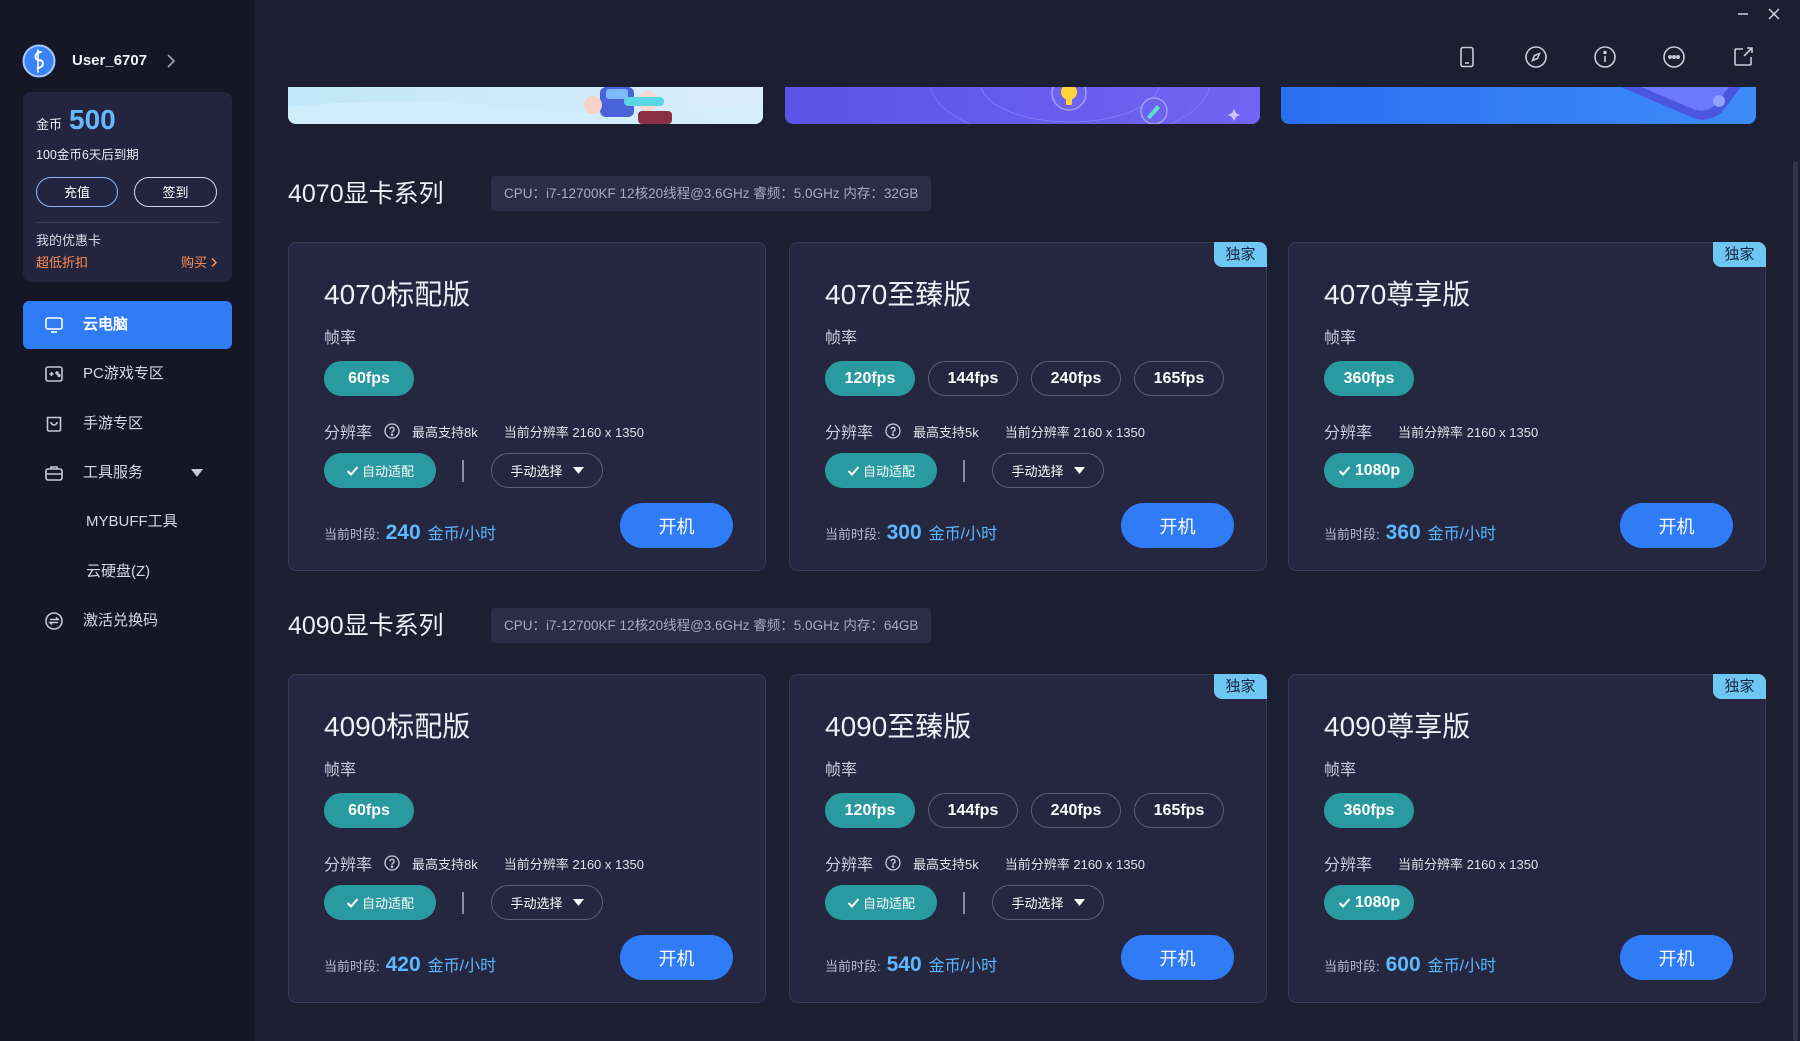 The image size is (1800, 1041). Describe the element at coordinates (403, 964) in the screenshot. I see `price-value: 420` at that location.